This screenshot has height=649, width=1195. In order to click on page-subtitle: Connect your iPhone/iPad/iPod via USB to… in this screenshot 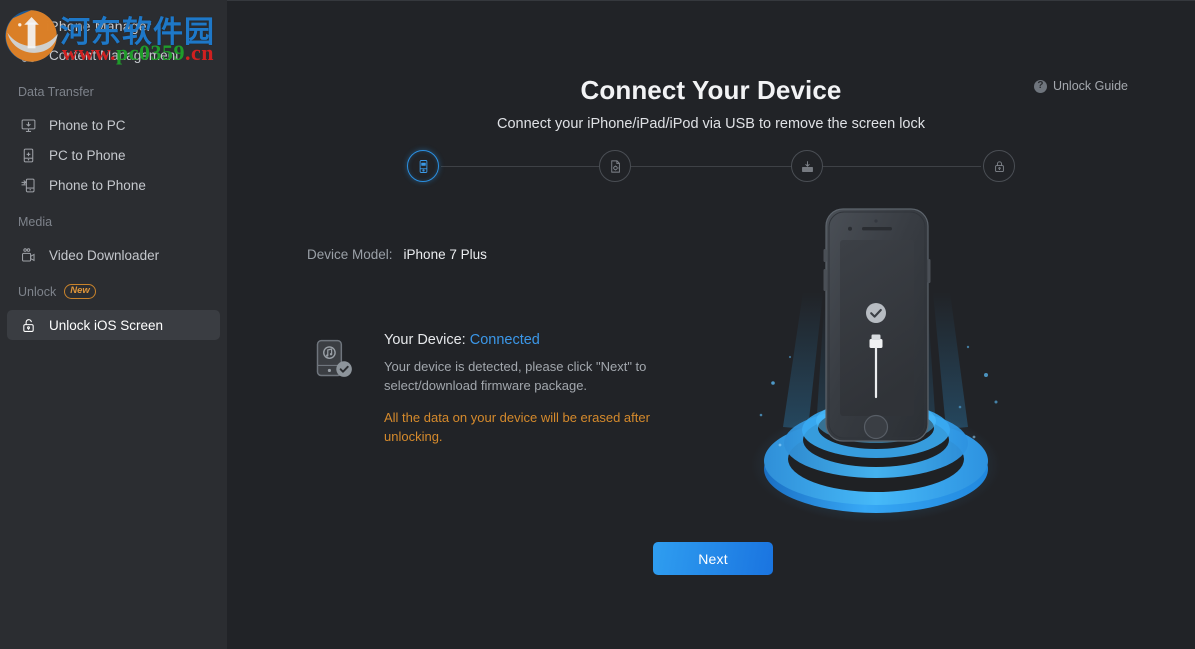, I will do `click(711, 124)`.